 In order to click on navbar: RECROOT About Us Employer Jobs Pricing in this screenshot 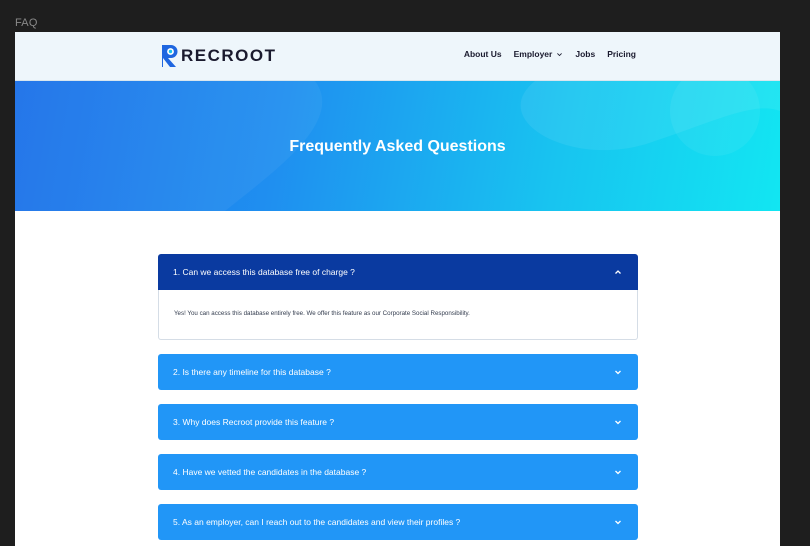, I will do `click(397, 56)`.